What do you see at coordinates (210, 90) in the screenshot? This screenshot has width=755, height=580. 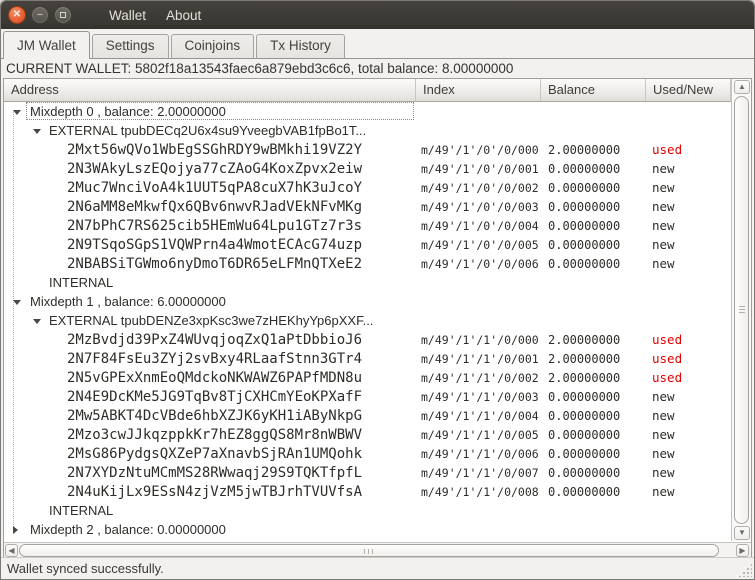 I see `column-header-address: Address` at bounding box center [210, 90].